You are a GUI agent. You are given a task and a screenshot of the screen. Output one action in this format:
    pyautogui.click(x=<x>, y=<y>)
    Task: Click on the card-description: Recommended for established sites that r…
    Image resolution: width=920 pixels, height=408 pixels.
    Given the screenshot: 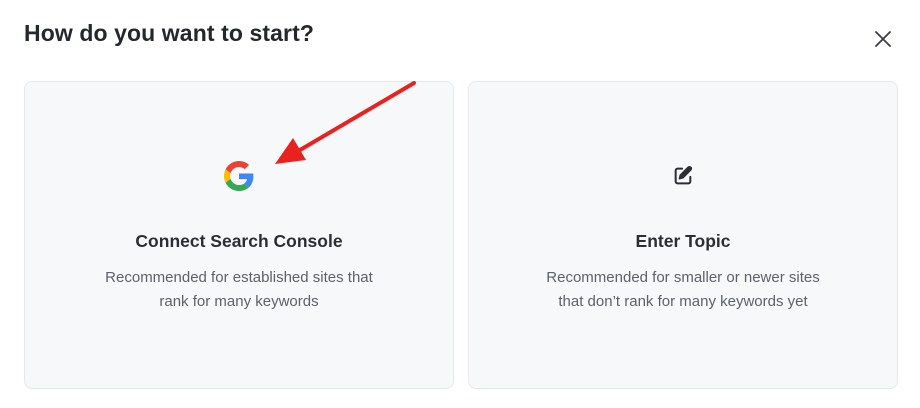 What is the action you would take?
    pyautogui.click(x=239, y=290)
    